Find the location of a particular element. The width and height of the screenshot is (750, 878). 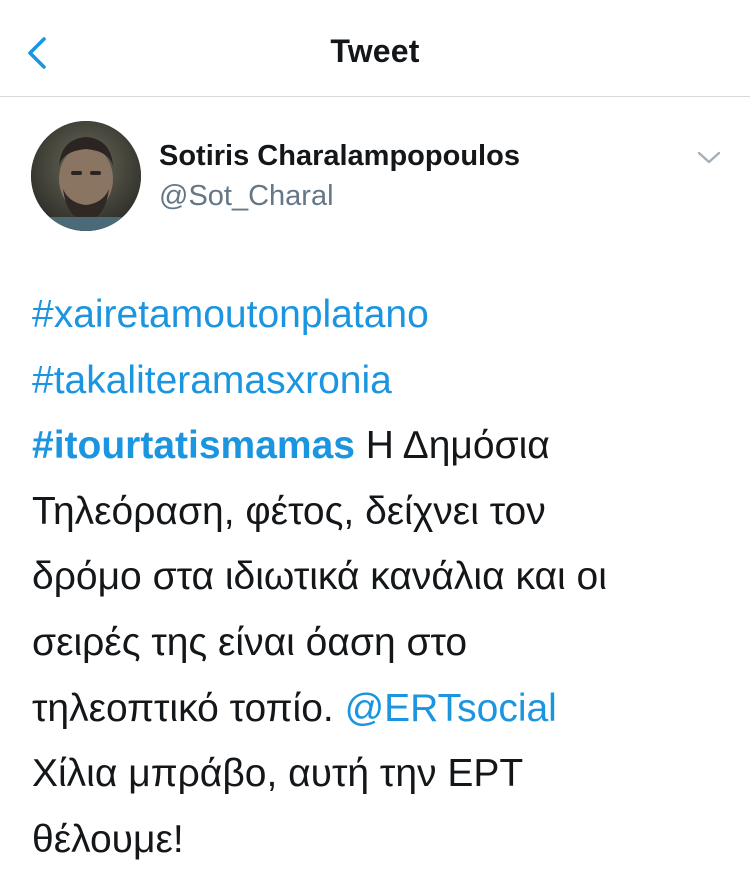

tweet-line: #xairetamoutonplatano is located at coordinates (382, 315).